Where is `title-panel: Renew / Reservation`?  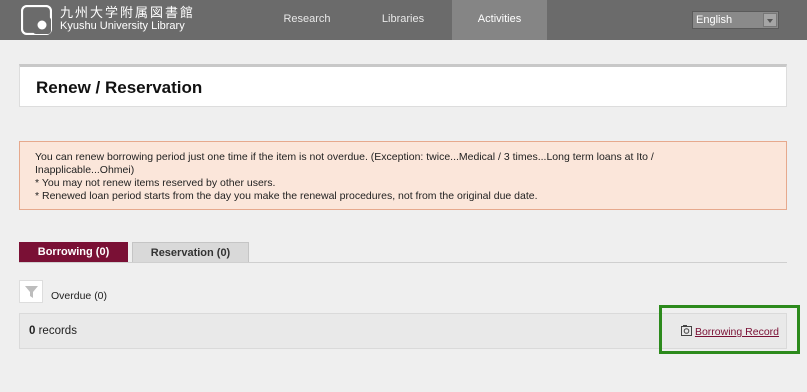 title-panel: Renew / Reservation is located at coordinates (403, 85).